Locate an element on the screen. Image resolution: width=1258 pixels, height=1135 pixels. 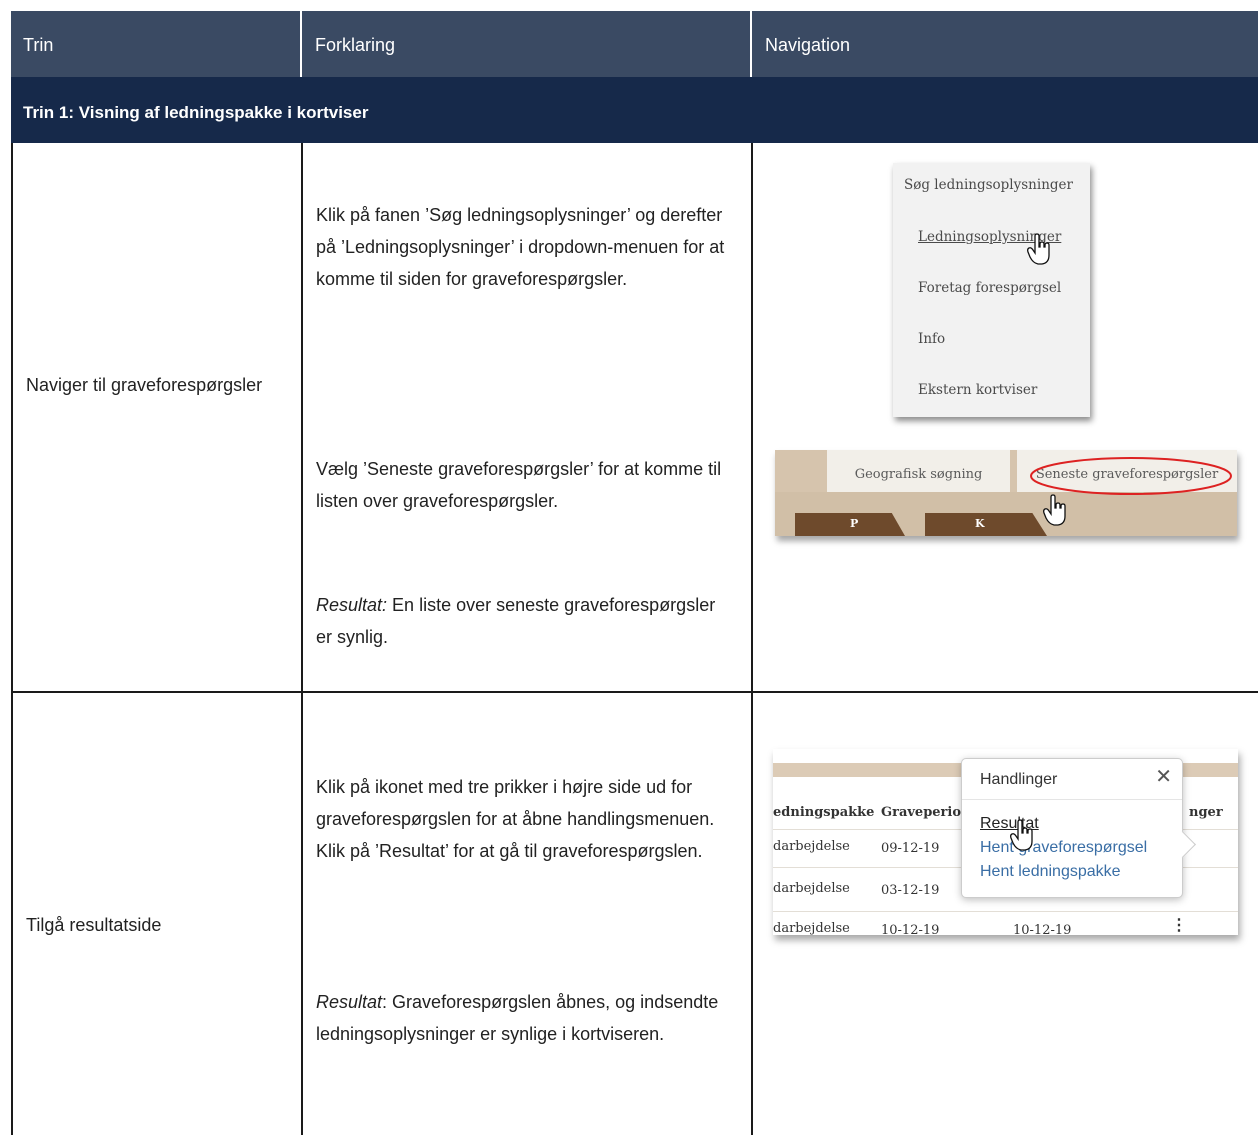
highlight-ellipse is located at coordinates (1131, 476).